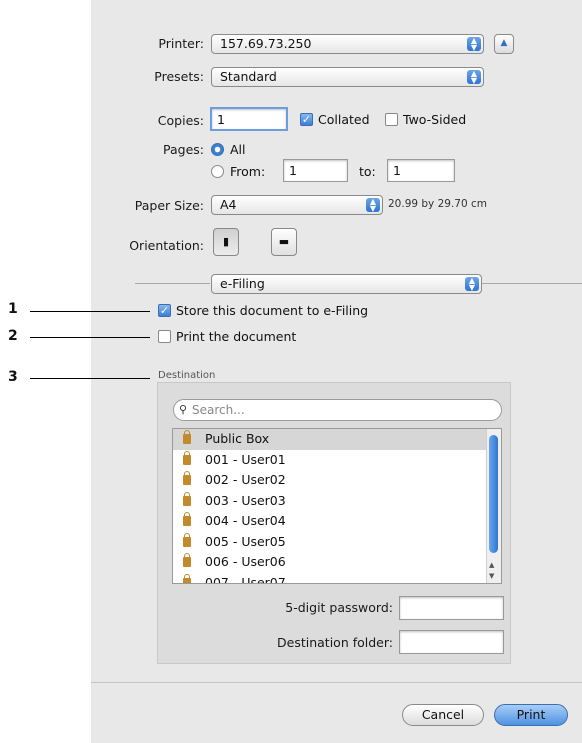  Describe the element at coordinates (347, 77) in the screenshot. I see `presets-popup: Standard ▲ ▼` at that location.